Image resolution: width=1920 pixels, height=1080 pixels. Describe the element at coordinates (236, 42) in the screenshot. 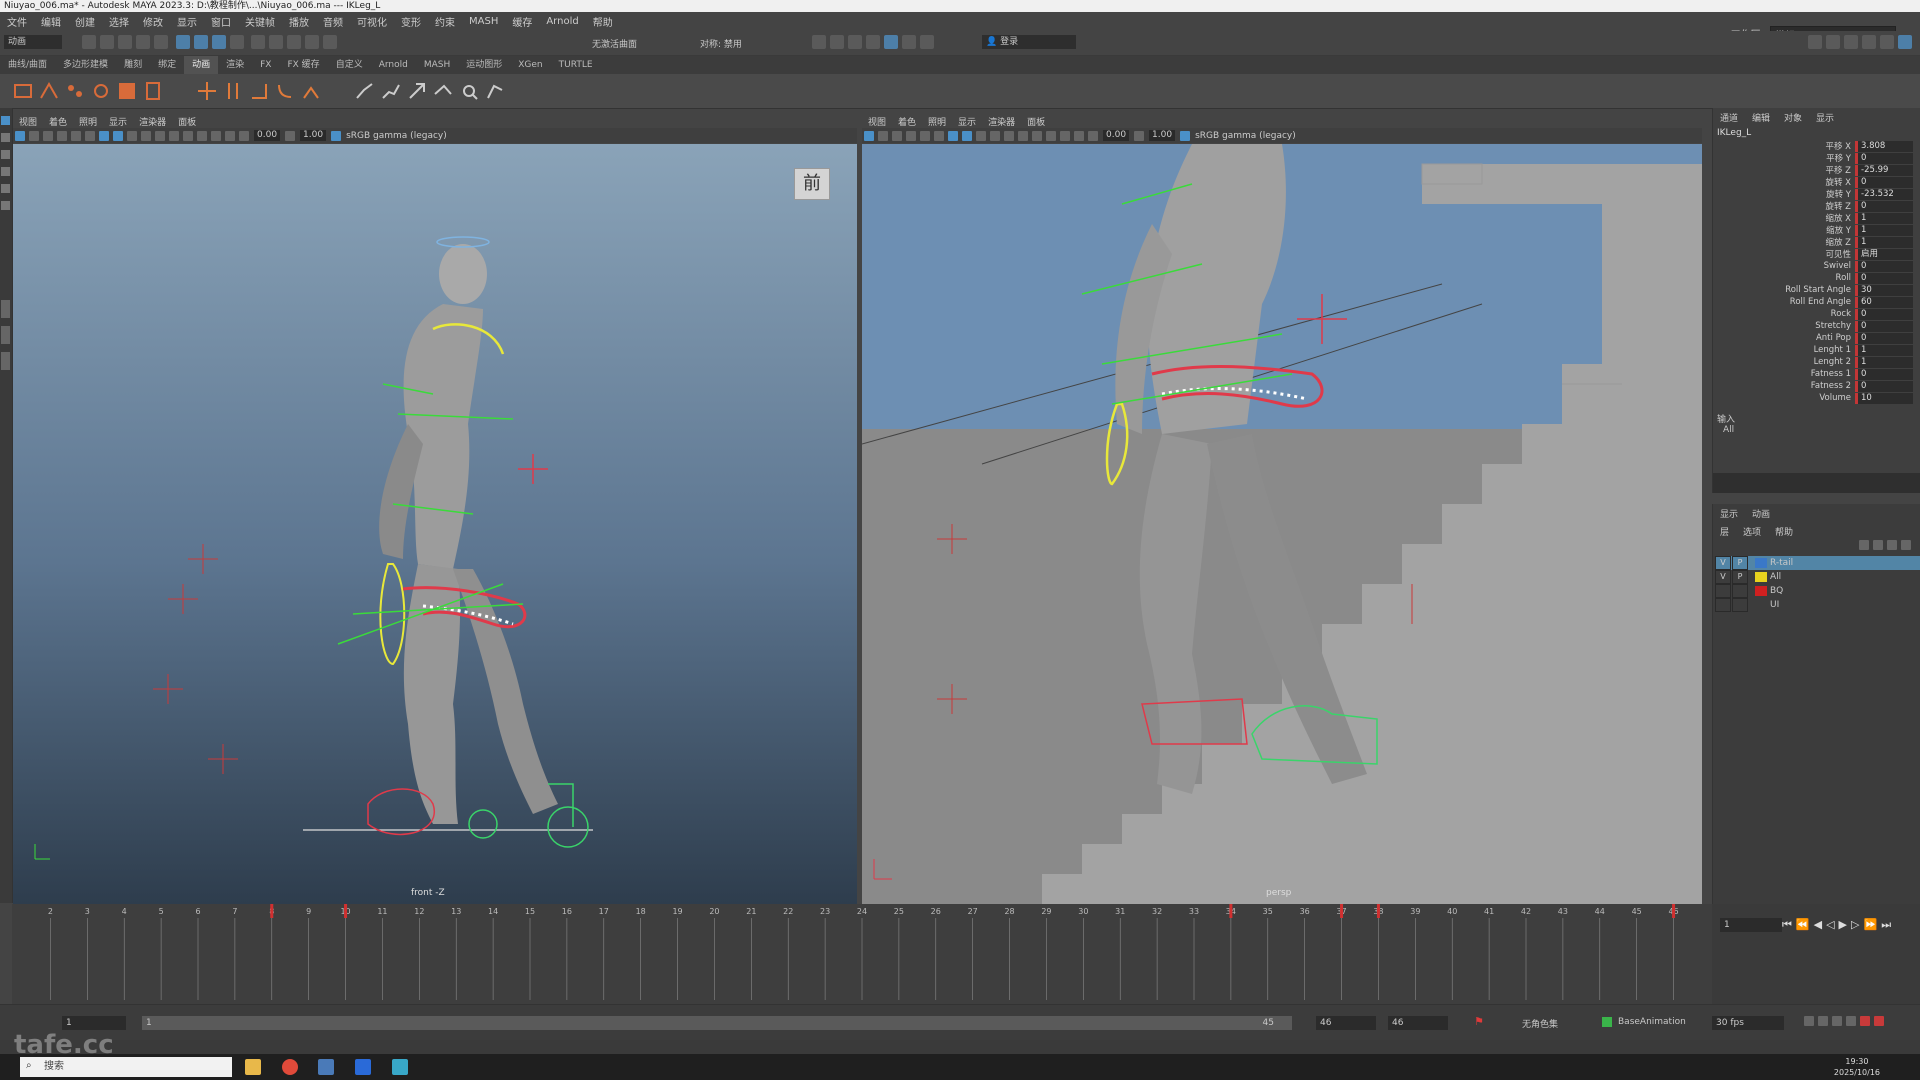

I see `lock-icon` at that location.